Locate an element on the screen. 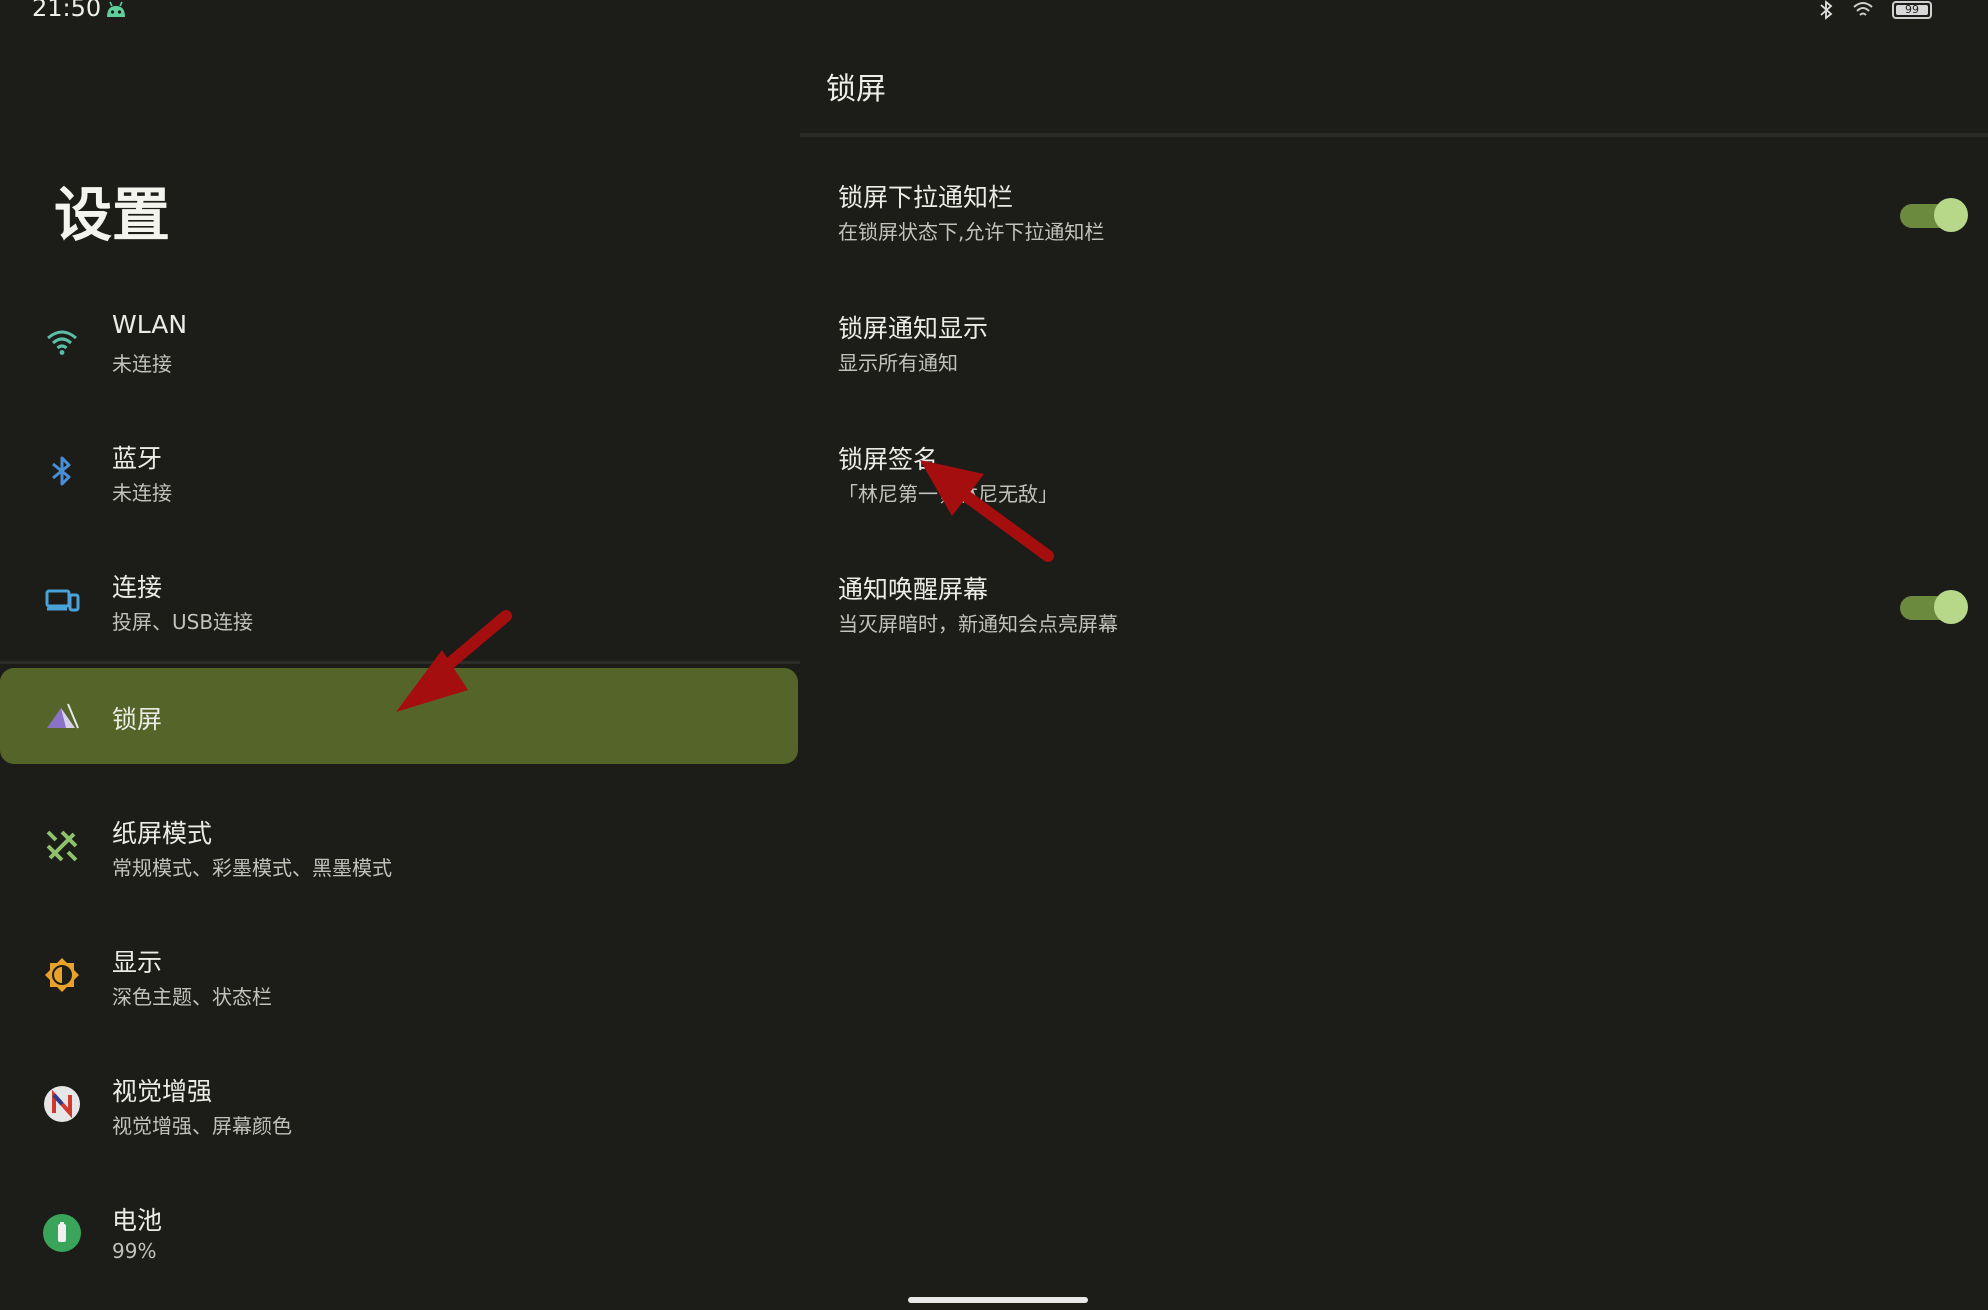 The width and height of the screenshot is (1988, 1310). detail-title: 锁屏 is located at coordinates (856, 89).